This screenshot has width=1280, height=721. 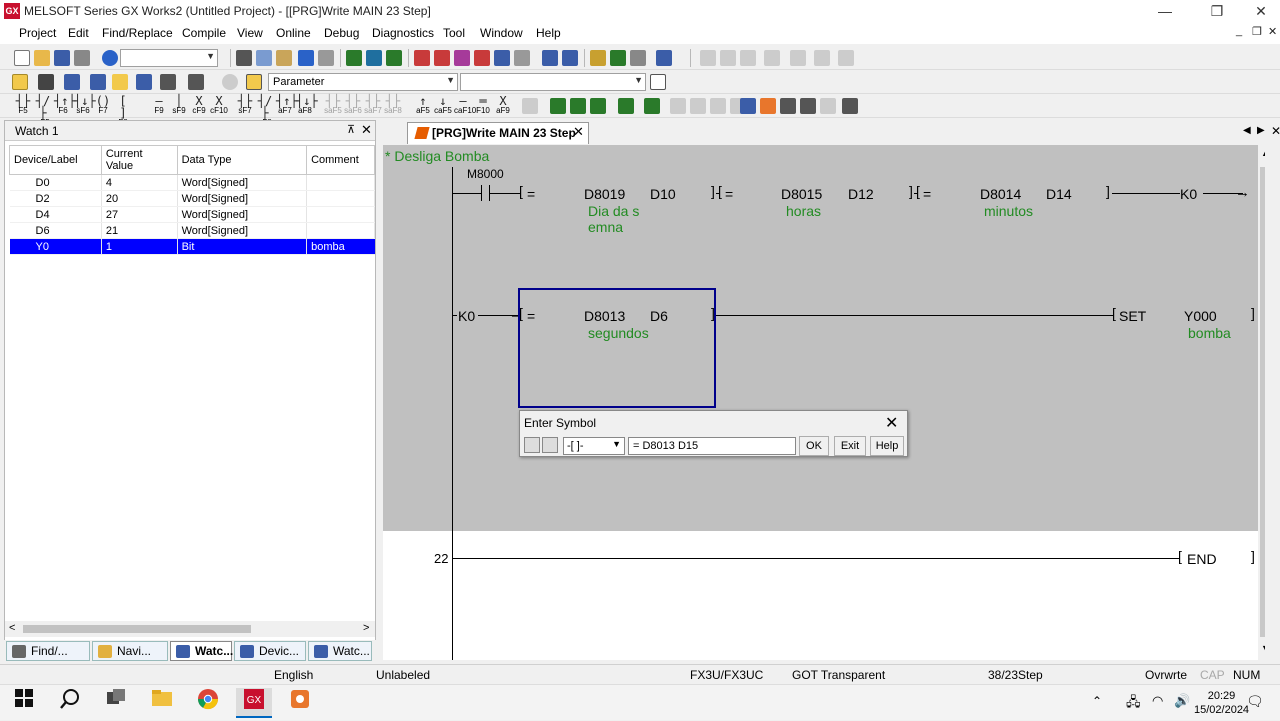 What do you see at coordinates (1221, 703) in the screenshot?
I see `taskbar-clock: 20:29 15/02/2024` at bounding box center [1221, 703].